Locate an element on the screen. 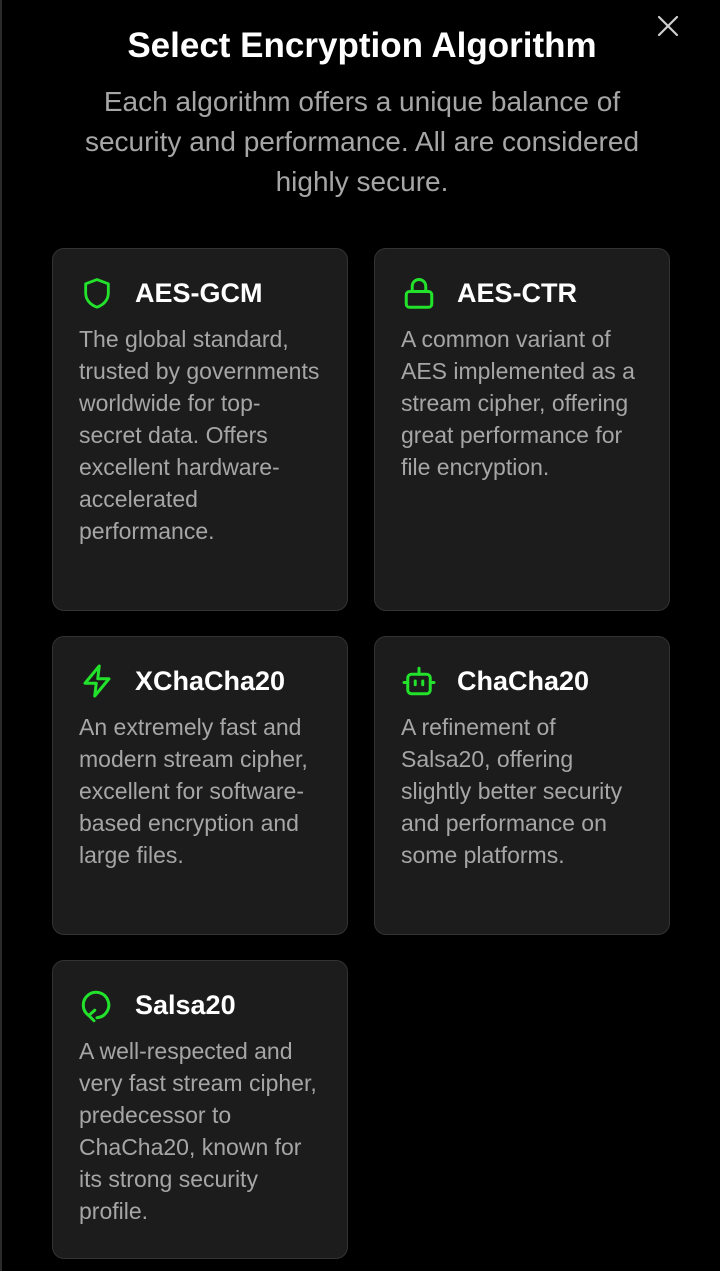 This screenshot has width=720, height=1271. card-header: AES-GCM is located at coordinates (200, 293).